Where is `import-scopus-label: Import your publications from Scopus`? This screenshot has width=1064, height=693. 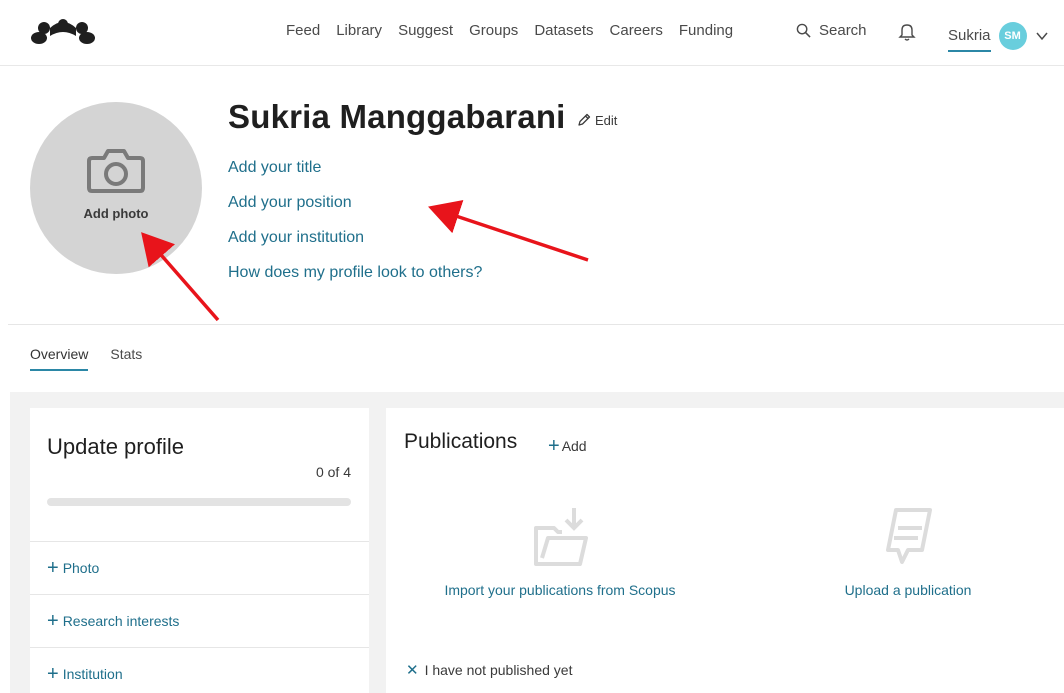 import-scopus-label: Import your publications from Scopus is located at coordinates (560, 590).